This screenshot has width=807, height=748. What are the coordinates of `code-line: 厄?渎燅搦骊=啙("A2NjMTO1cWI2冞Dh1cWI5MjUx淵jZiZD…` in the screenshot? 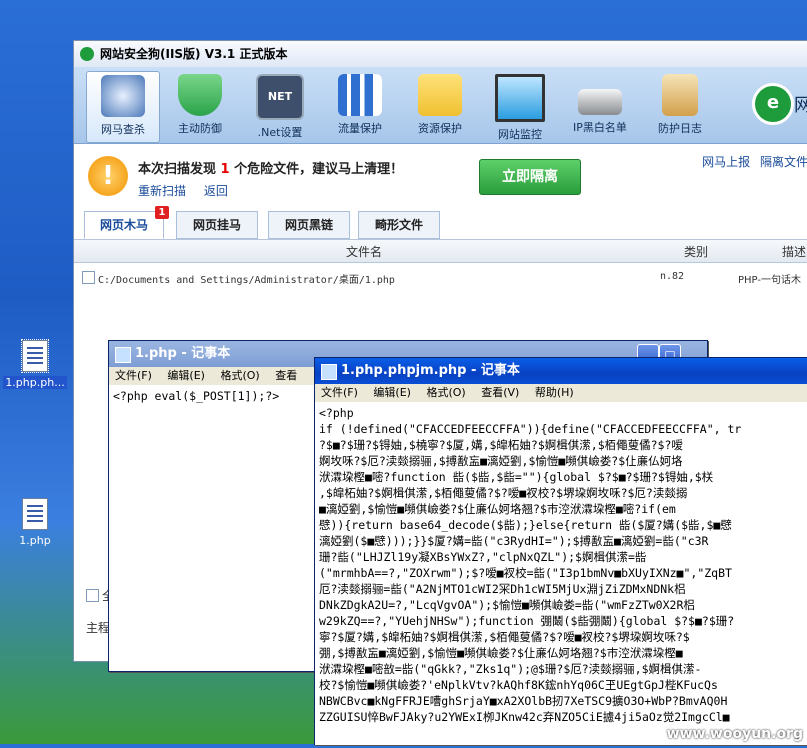 It's located at (502, 589).